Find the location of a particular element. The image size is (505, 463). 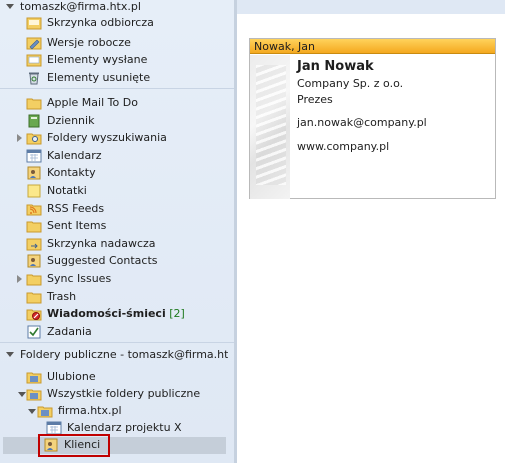

contact-website: www.company.pl is located at coordinates (343, 146).